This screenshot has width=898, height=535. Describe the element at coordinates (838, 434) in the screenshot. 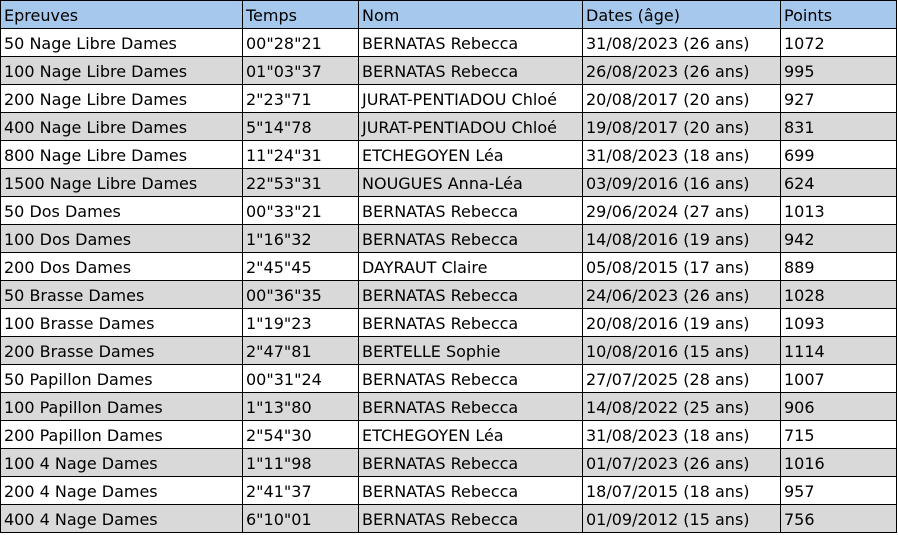

I see `cell-points: 715` at that location.